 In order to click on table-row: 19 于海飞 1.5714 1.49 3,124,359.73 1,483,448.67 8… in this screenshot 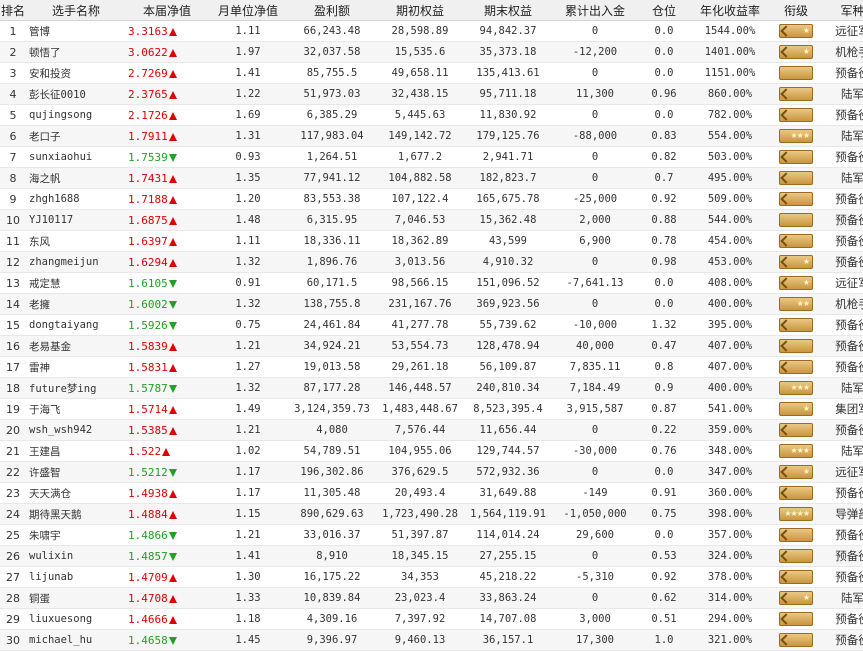, I will do `click(431, 409)`.